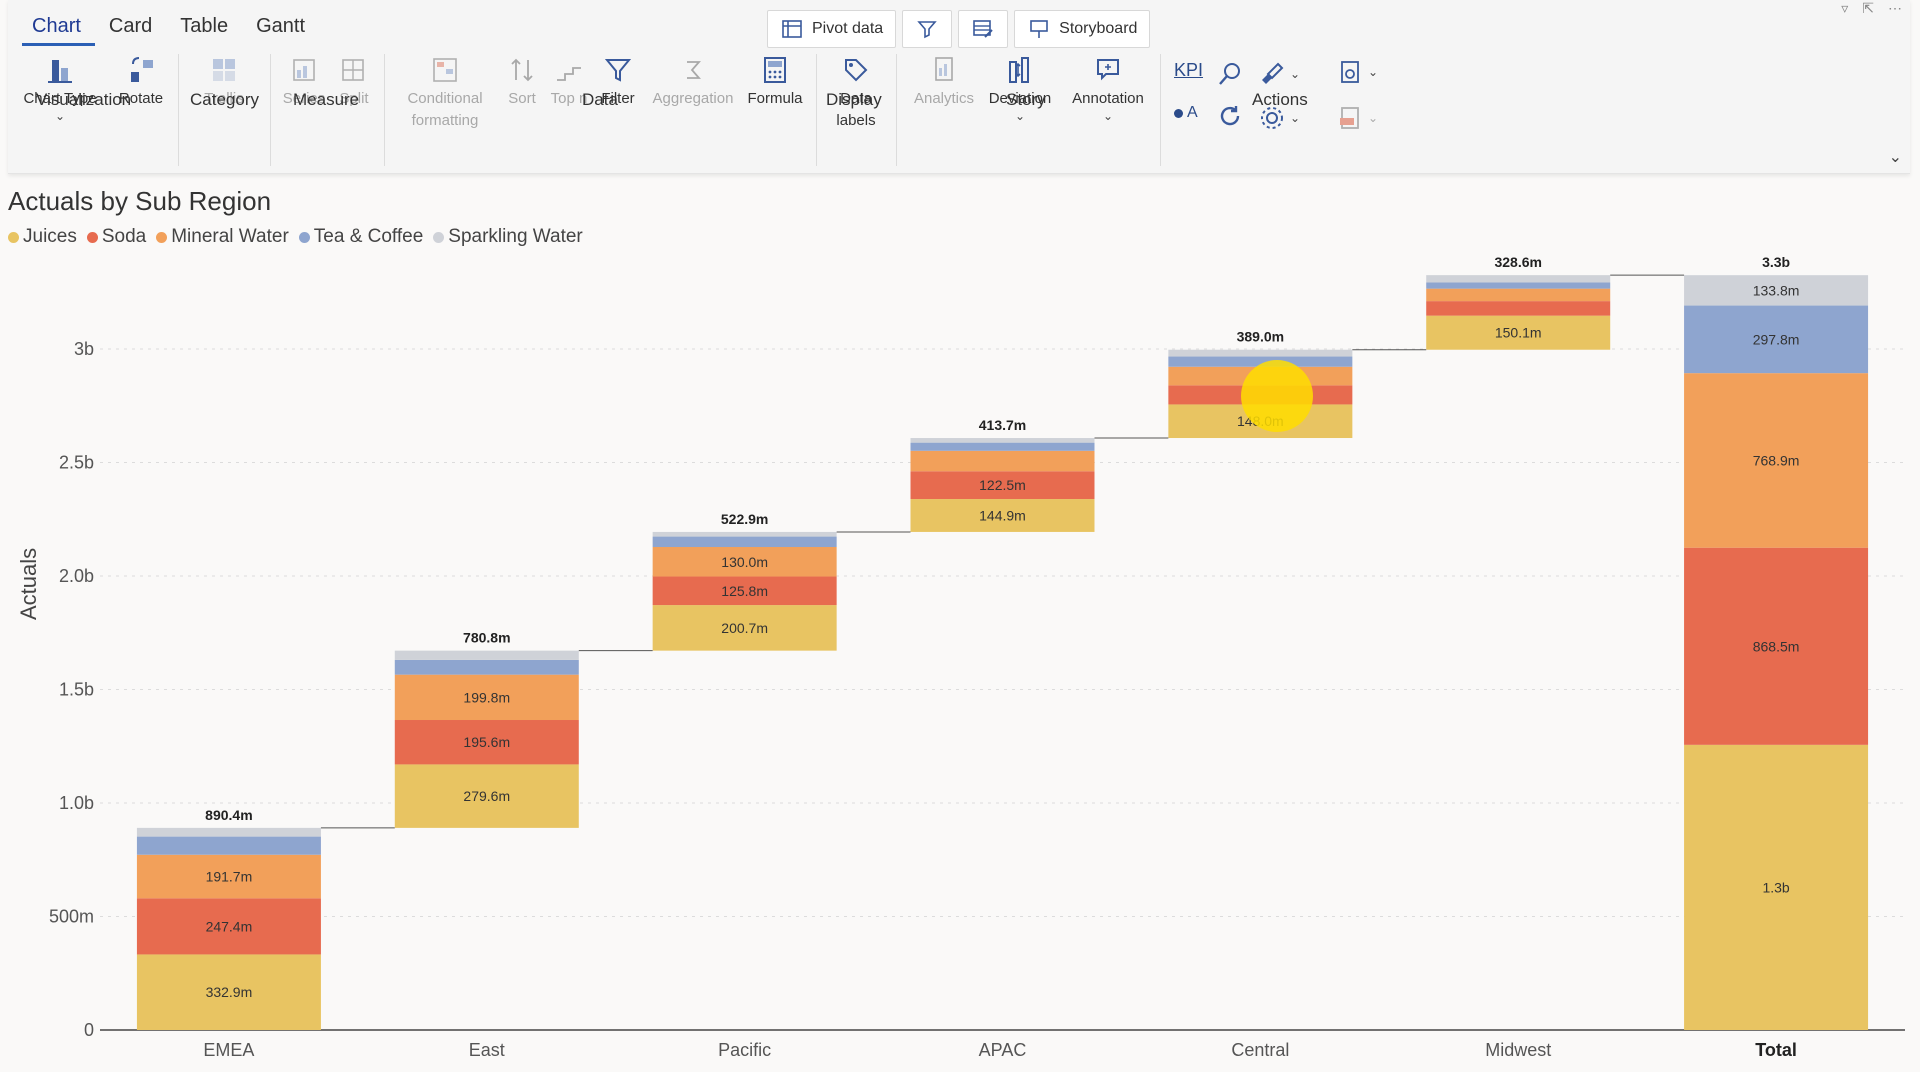 This screenshot has height=1072, width=1920. What do you see at coordinates (983, 29) in the screenshot?
I see `edit-table-button` at bounding box center [983, 29].